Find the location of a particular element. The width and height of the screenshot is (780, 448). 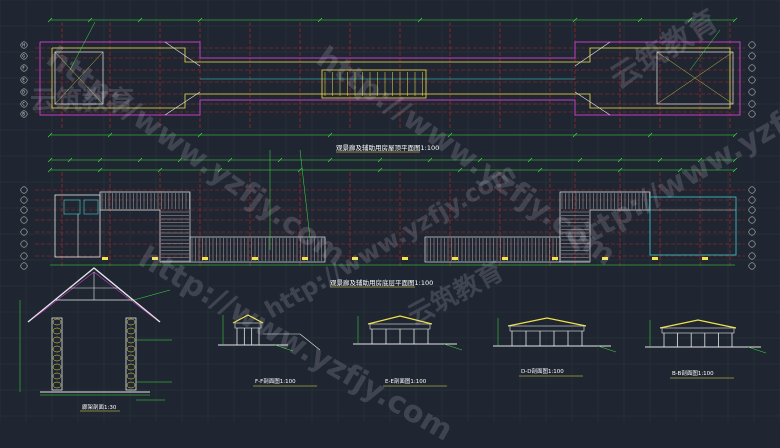

detail-title: 廊架剖面1:30 is located at coordinates (99, 407).